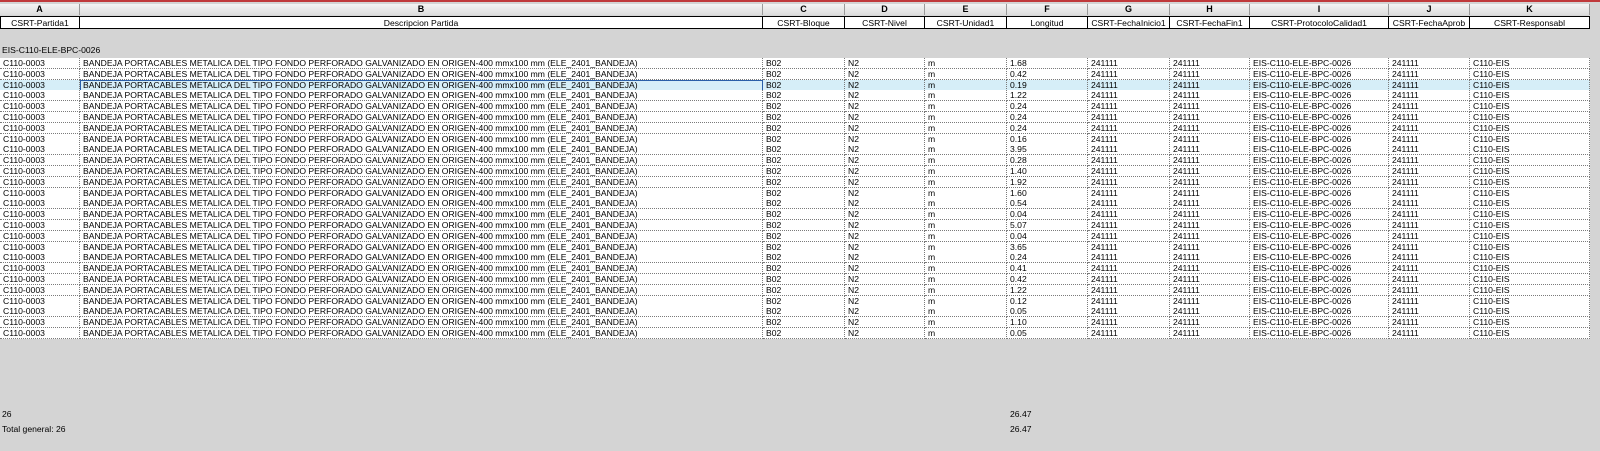  Describe the element at coordinates (1530, 22) in the screenshot. I see `field-header-responsable: CSRT-Responsabl` at that location.